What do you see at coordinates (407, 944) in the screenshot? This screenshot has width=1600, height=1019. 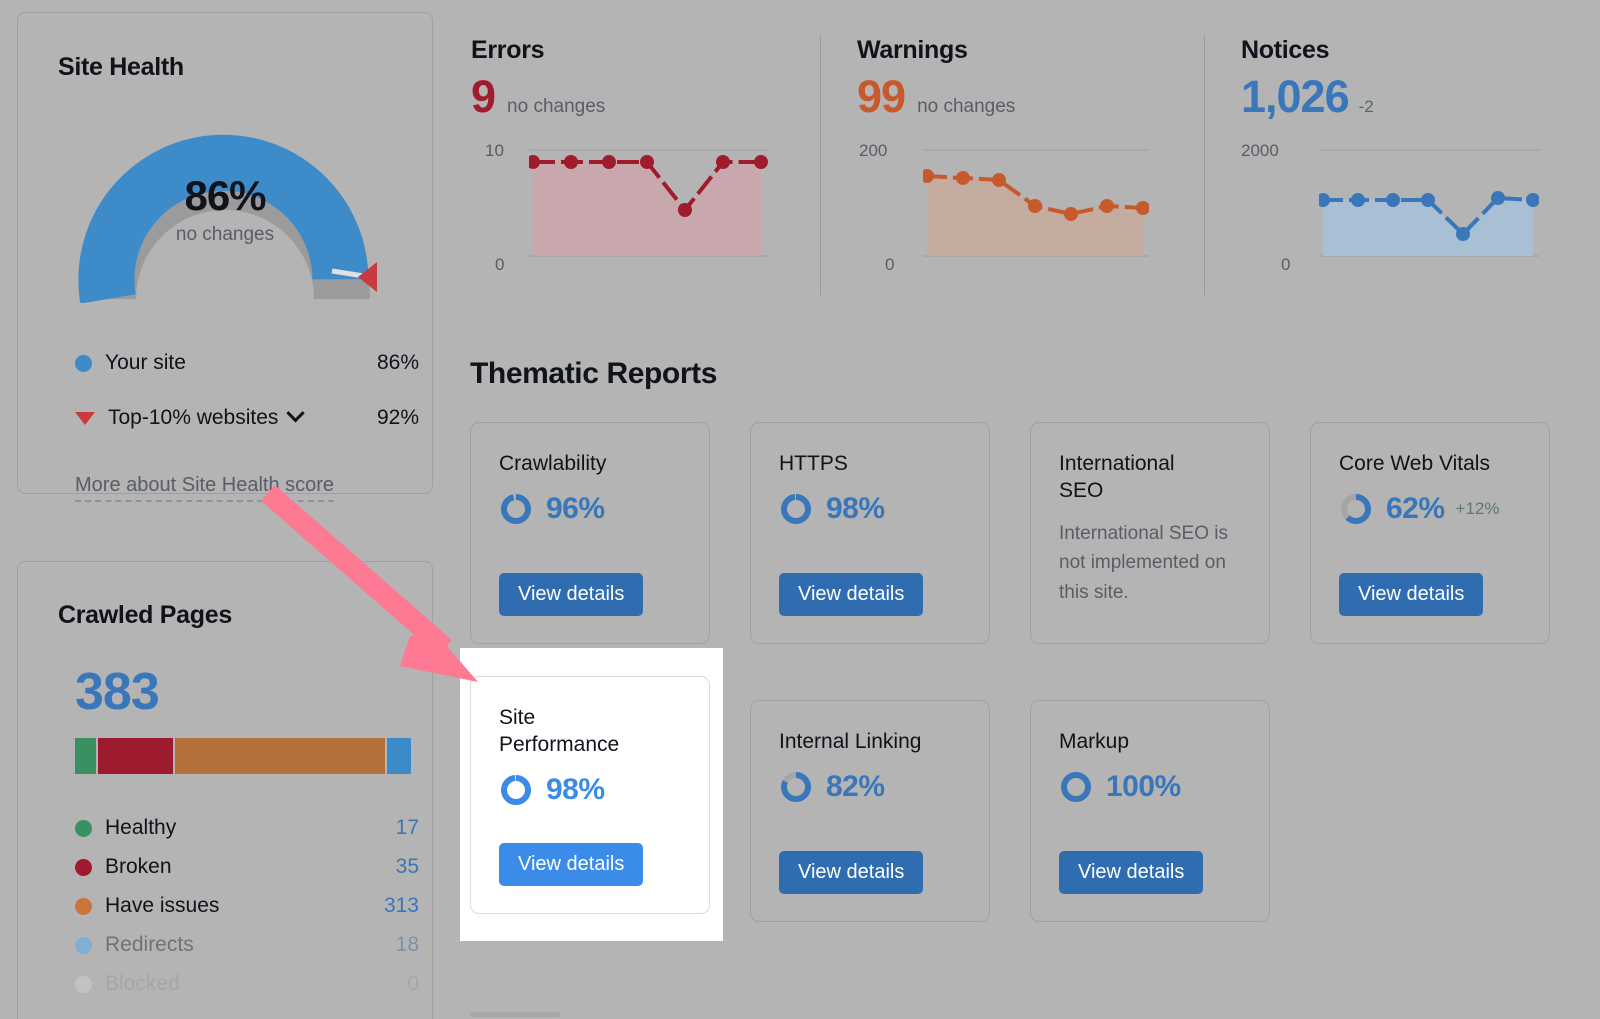 I see `redirects-value: 18` at bounding box center [407, 944].